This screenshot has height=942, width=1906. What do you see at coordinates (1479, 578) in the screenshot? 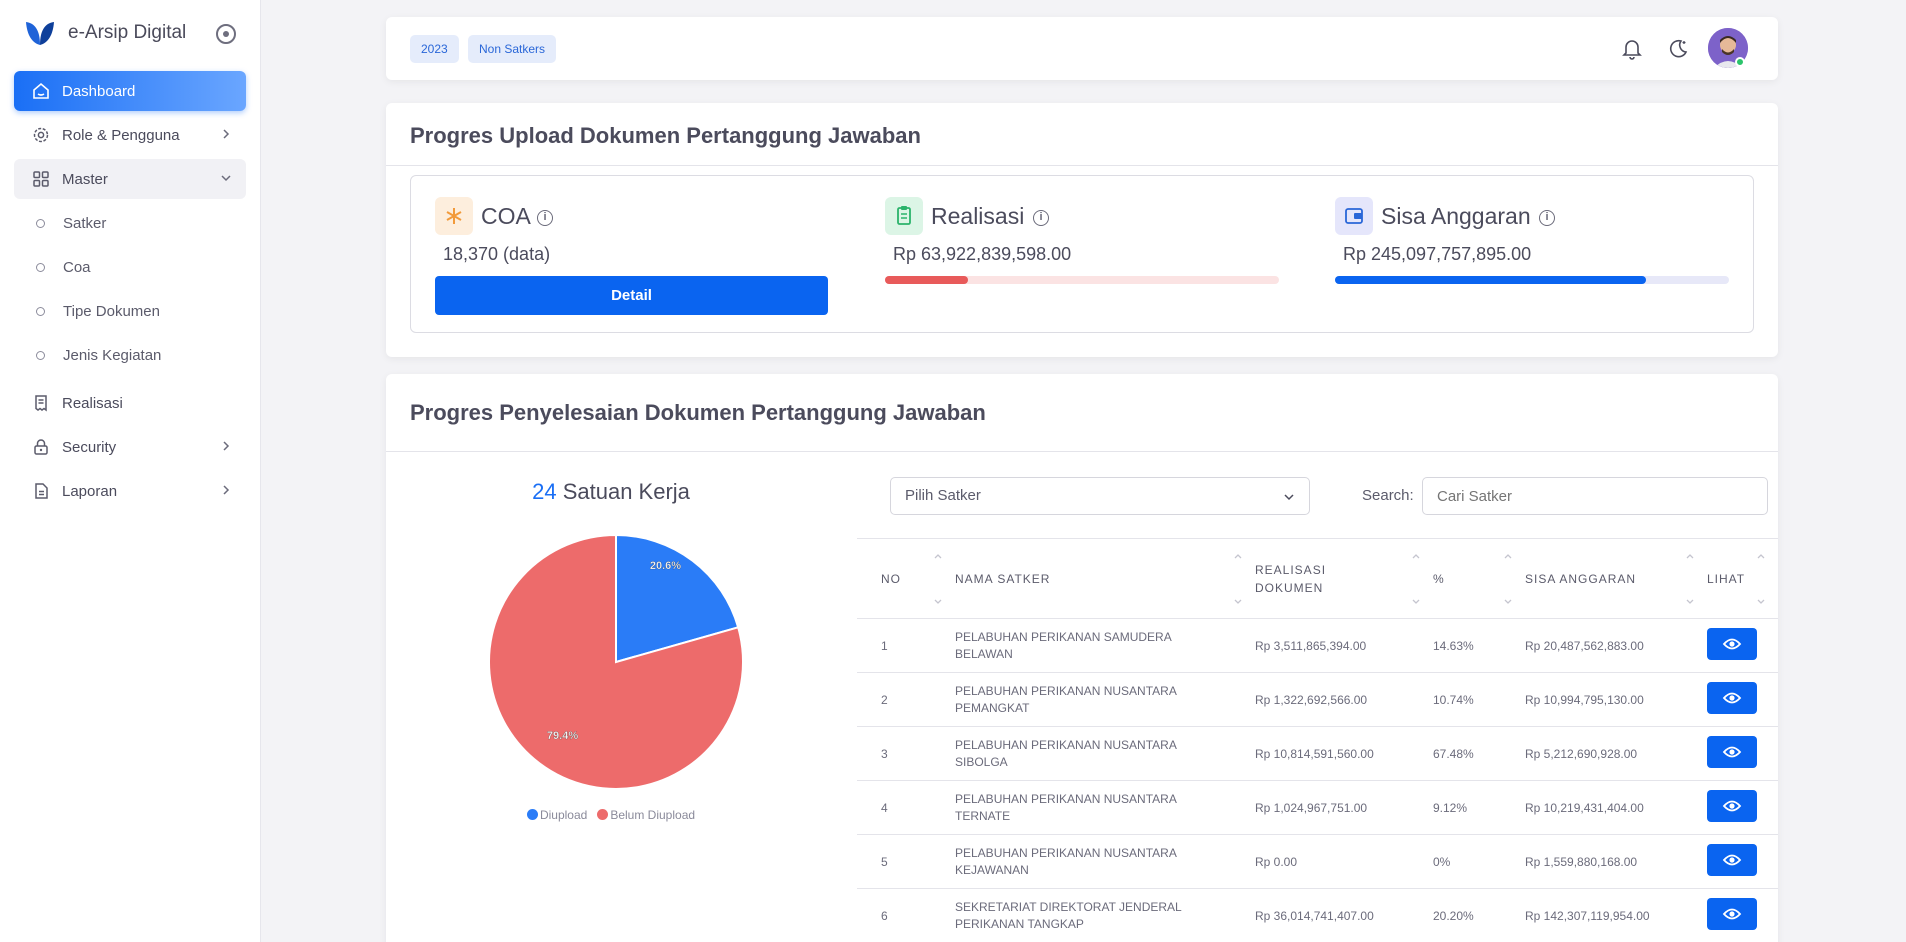
I see `col-pct: %` at bounding box center [1479, 578].